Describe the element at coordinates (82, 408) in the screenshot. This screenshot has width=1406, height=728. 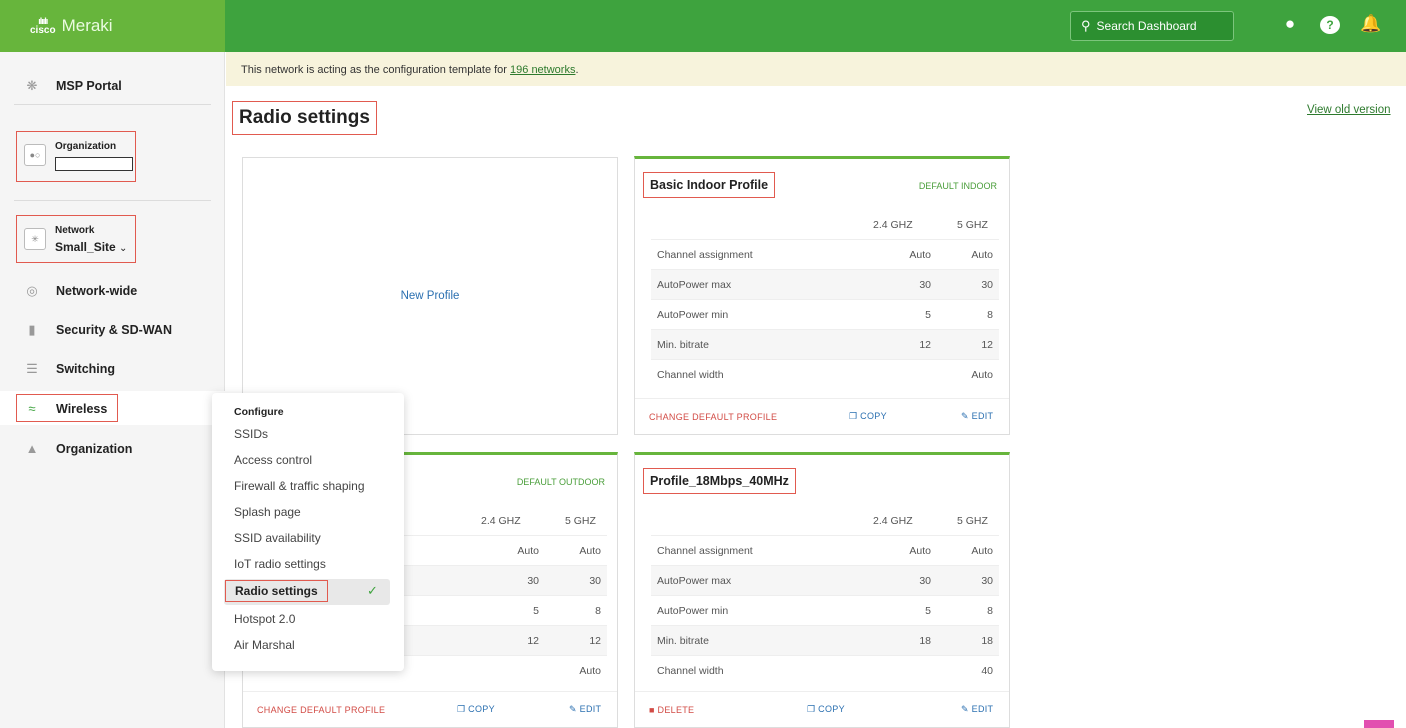
I see `sidebar-item-label: Wireless` at that location.